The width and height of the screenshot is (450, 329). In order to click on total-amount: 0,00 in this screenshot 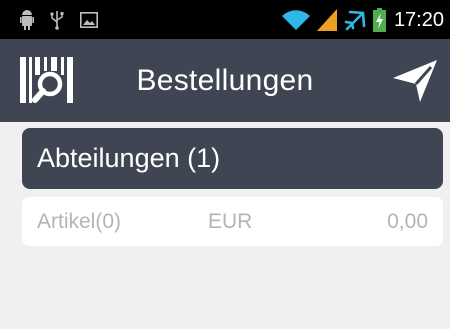, I will do `click(407, 221)`.